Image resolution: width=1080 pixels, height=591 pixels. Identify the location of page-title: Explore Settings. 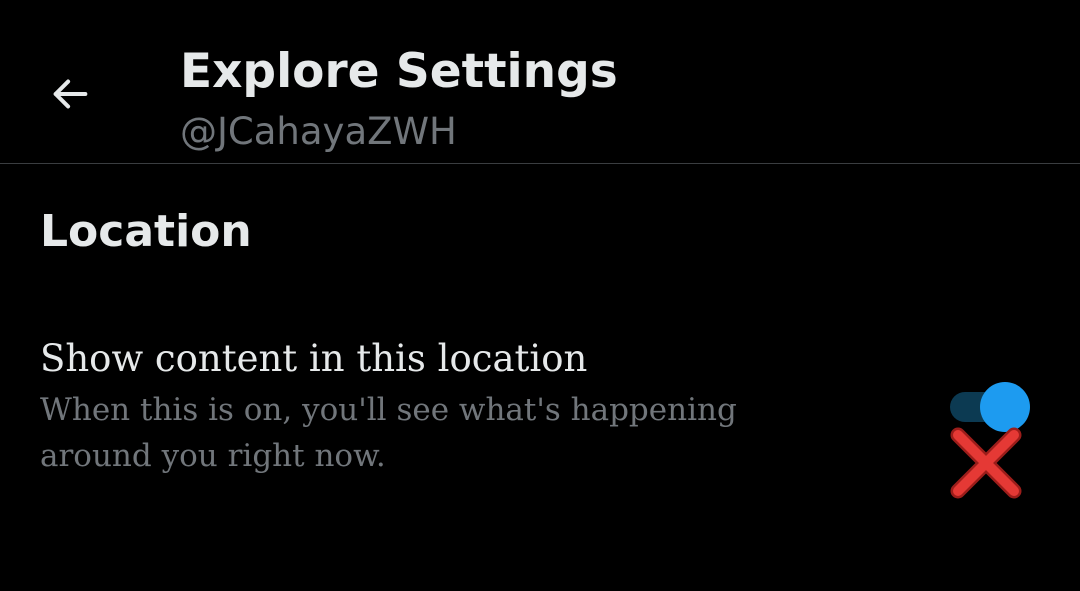
(399, 71).